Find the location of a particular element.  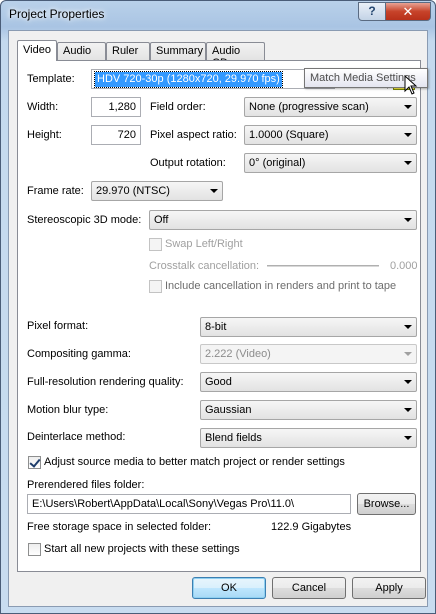

deinterlace-value: Blend fields is located at coordinates (233, 438).